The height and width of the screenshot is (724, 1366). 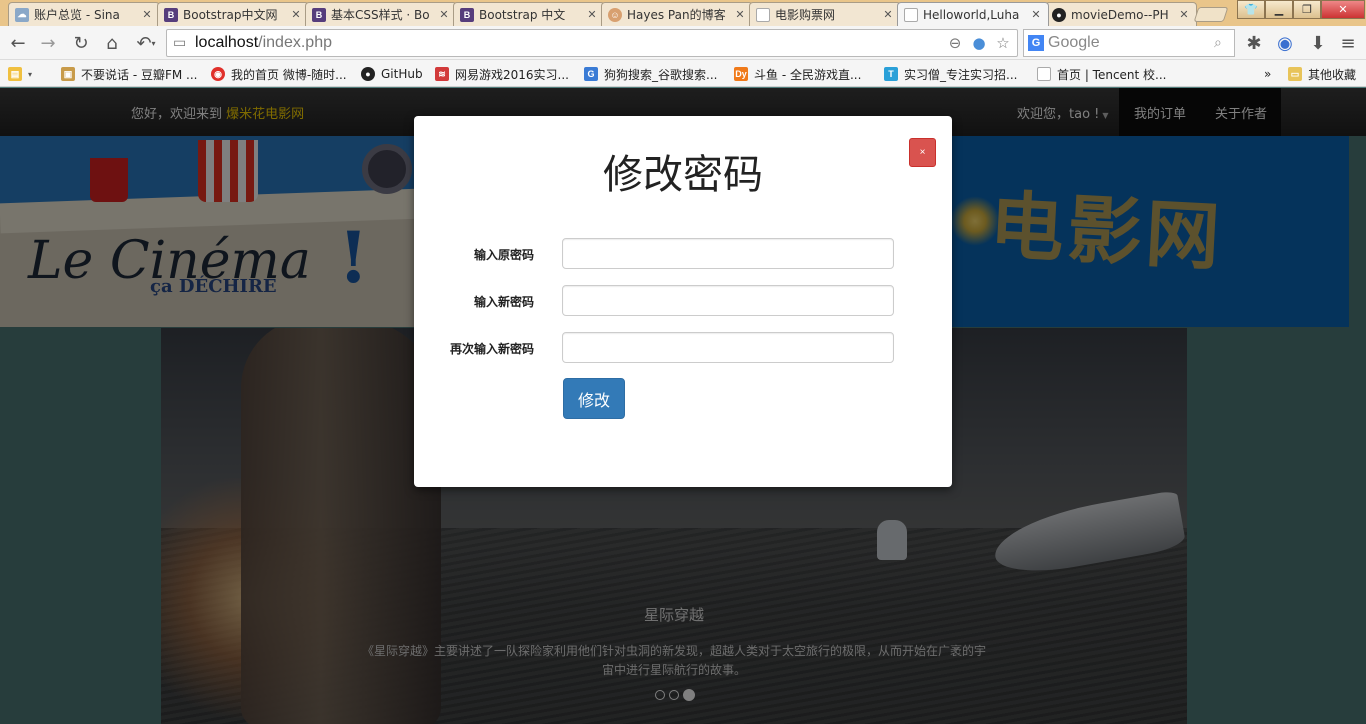 What do you see at coordinates (263, 43) in the screenshot?
I see `url-text: localhost/index.php` at bounding box center [263, 43].